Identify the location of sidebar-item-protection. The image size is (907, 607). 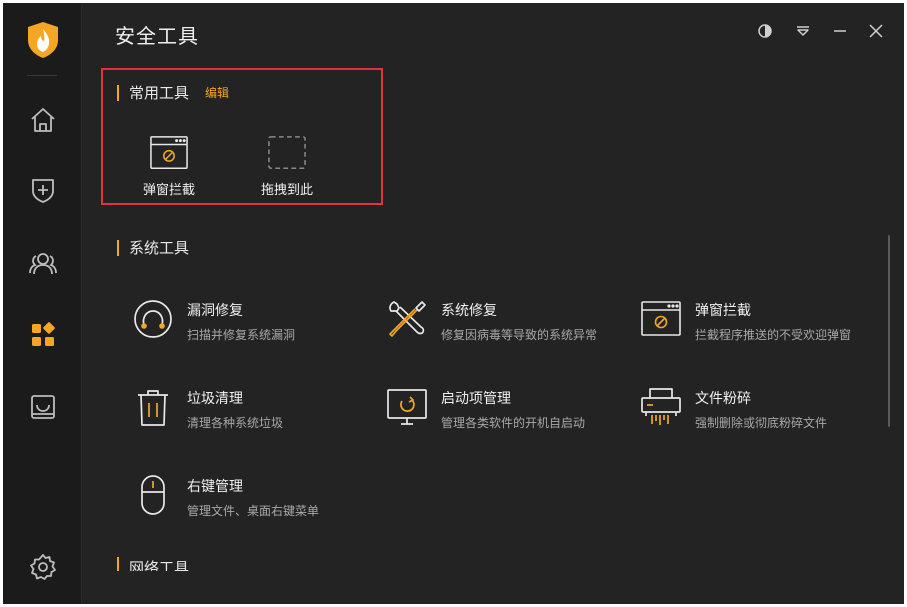
(43, 190).